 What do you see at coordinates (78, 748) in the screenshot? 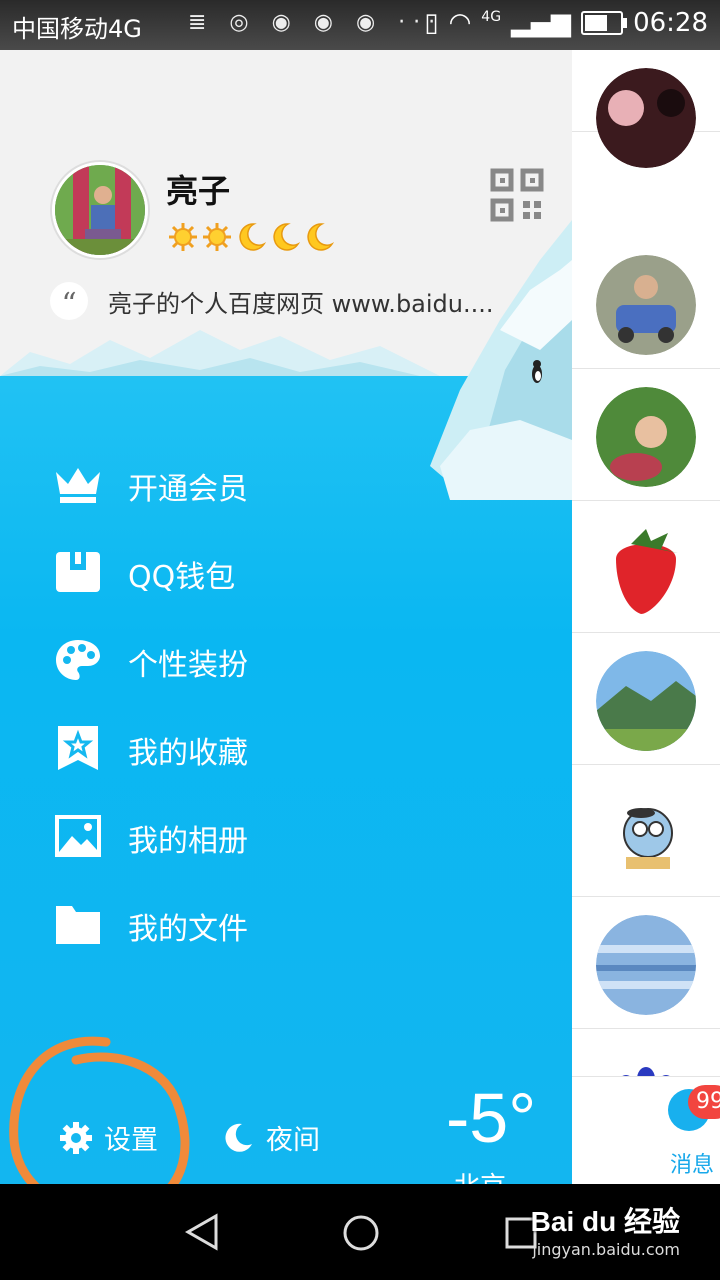
I see `star-bookmark-icon` at bounding box center [78, 748].